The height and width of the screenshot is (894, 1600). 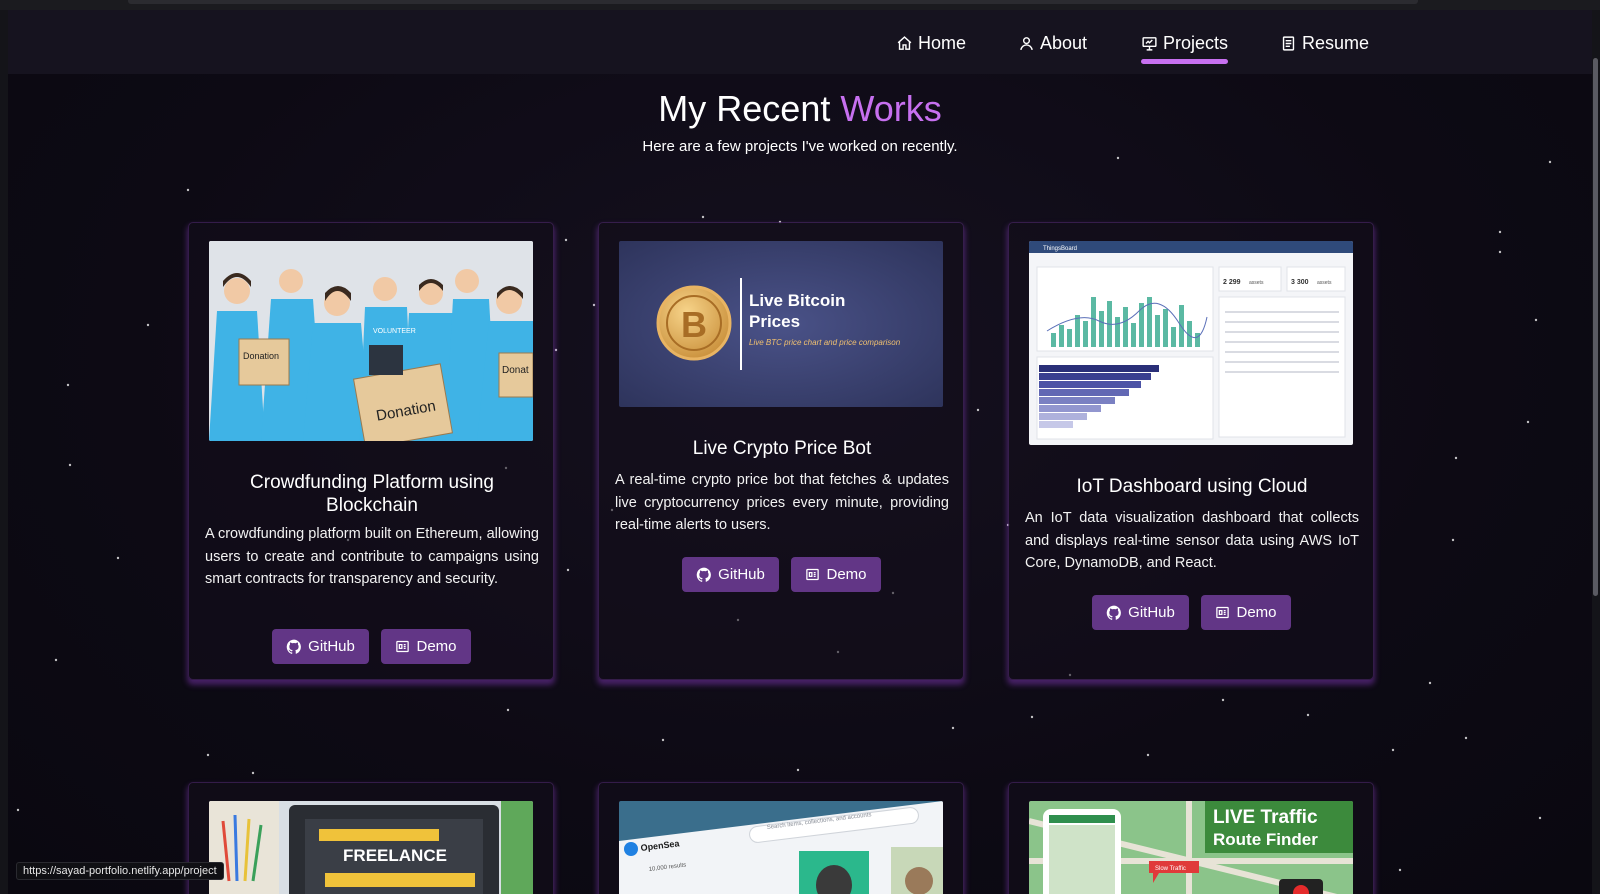 I want to click on nav-item-home: Home, so click(x=931, y=43).